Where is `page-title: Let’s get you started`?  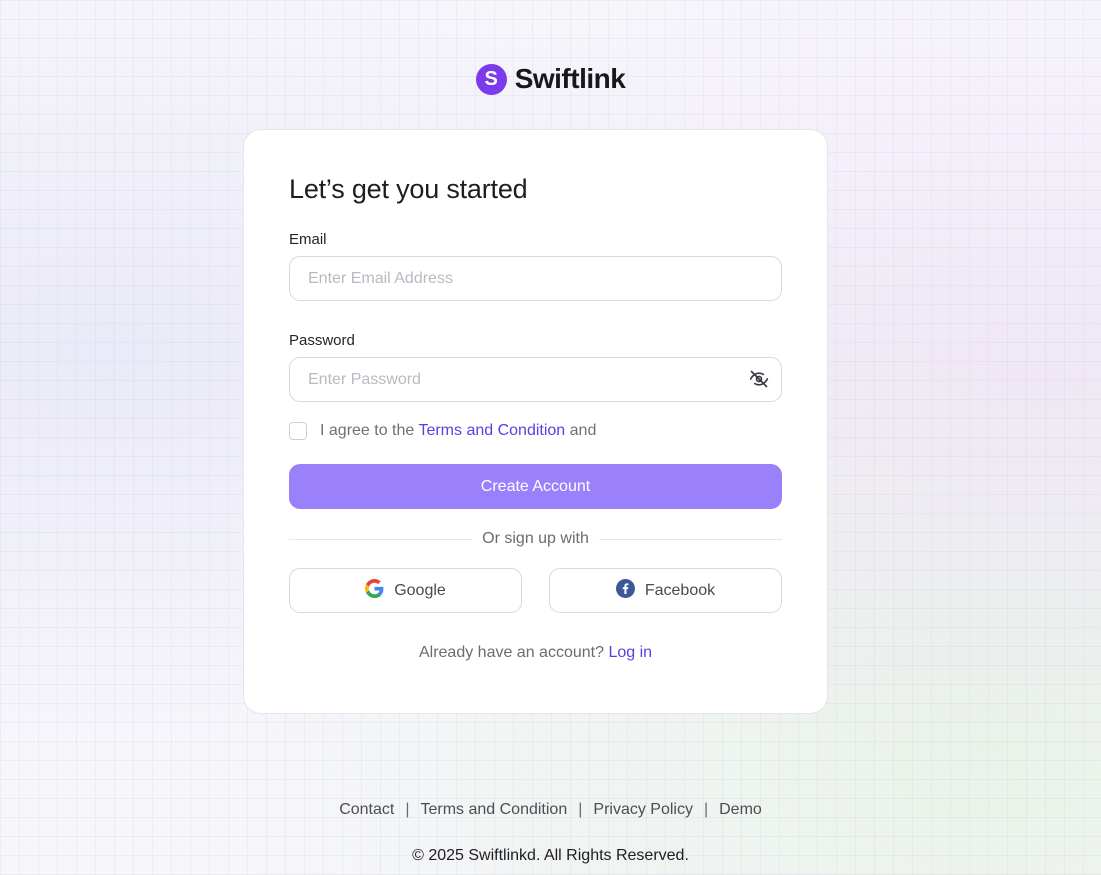
page-title: Let’s get you started is located at coordinates (408, 189).